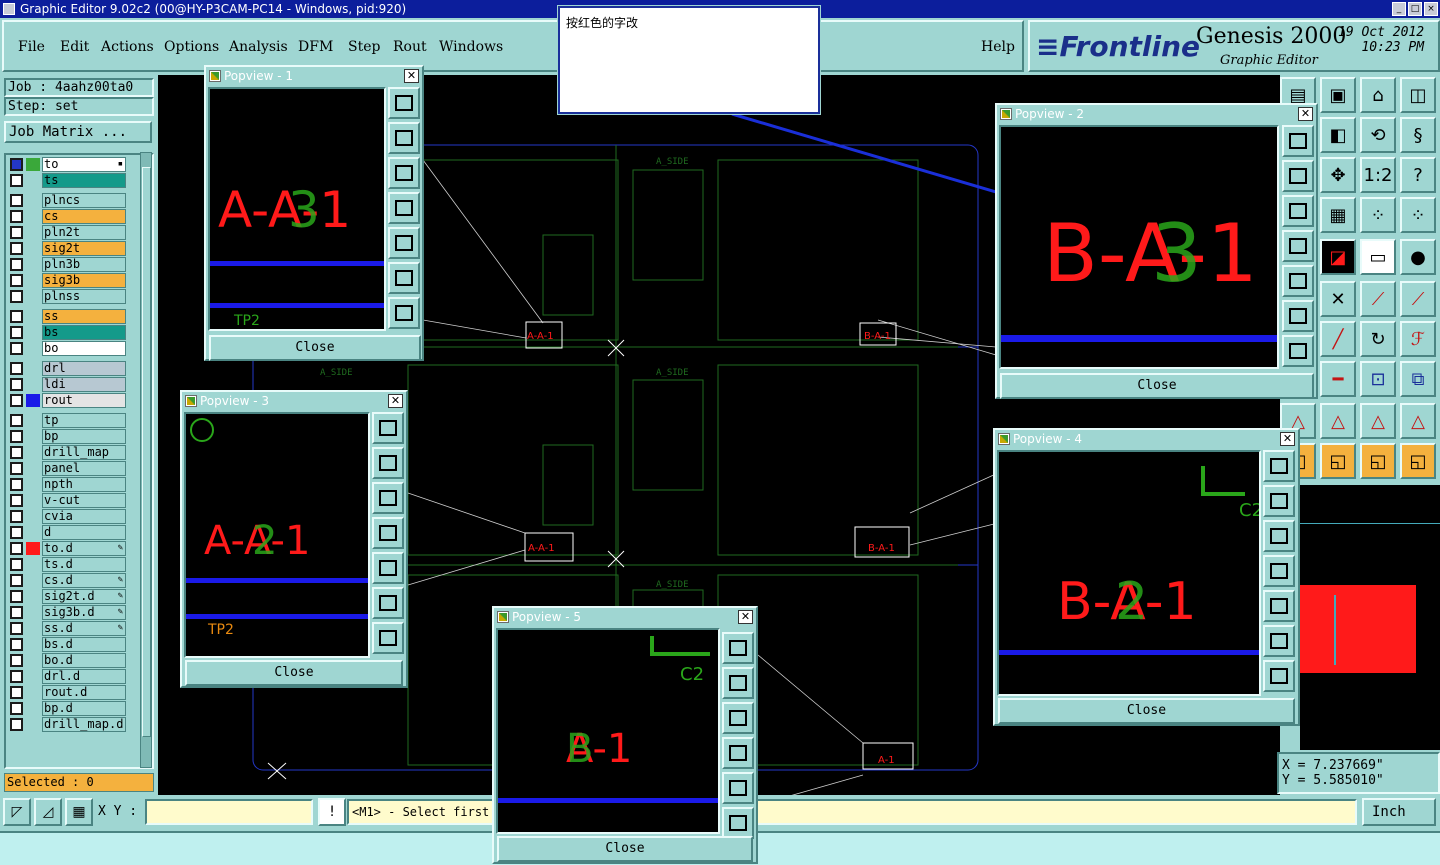 The image size is (1440, 865). What do you see at coordinates (580, 749) in the screenshot?
I see `popview-5-green-text: B` at bounding box center [580, 749].